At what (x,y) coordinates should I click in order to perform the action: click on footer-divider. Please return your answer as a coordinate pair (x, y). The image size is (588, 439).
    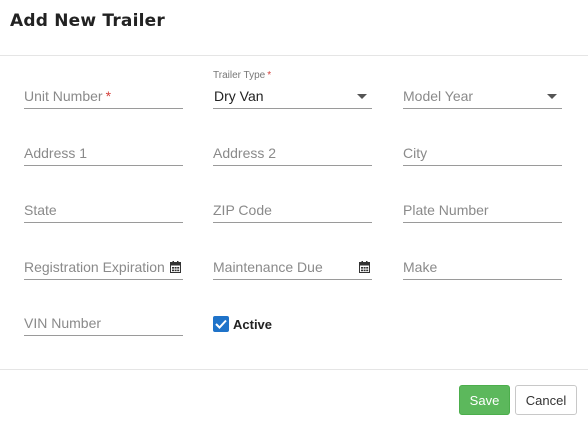
    Looking at the image, I should click on (294, 369).